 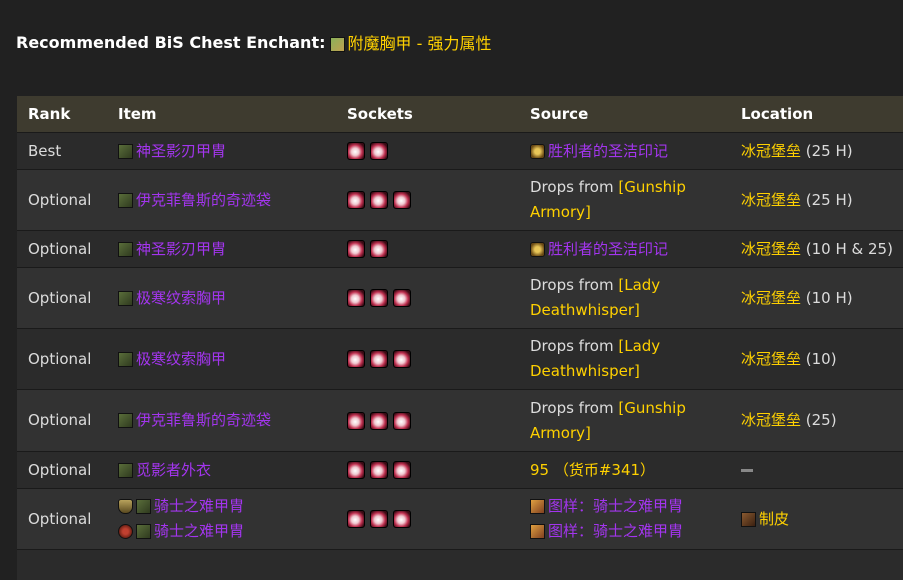 What do you see at coordinates (816, 519) in the screenshot?
I see `location-cell: 制皮` at bounding box center [816, 519].